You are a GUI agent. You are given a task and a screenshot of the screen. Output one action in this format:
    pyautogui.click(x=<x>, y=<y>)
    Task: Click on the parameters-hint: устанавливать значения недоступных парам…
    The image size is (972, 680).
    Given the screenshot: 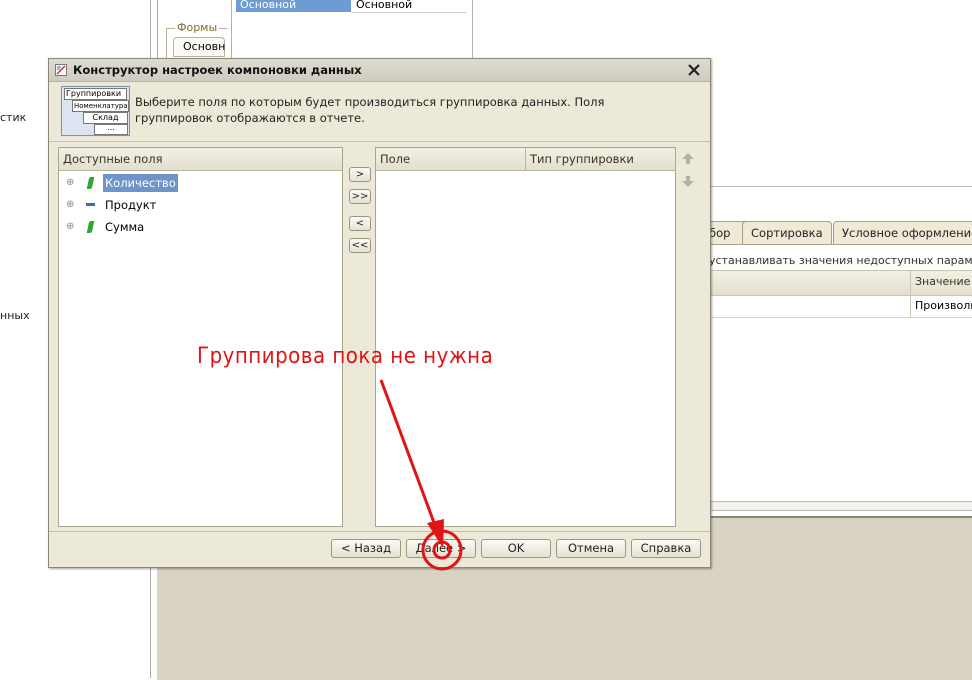 What is the action you would take?
    pyautogui.click(x=840, y=260)
    